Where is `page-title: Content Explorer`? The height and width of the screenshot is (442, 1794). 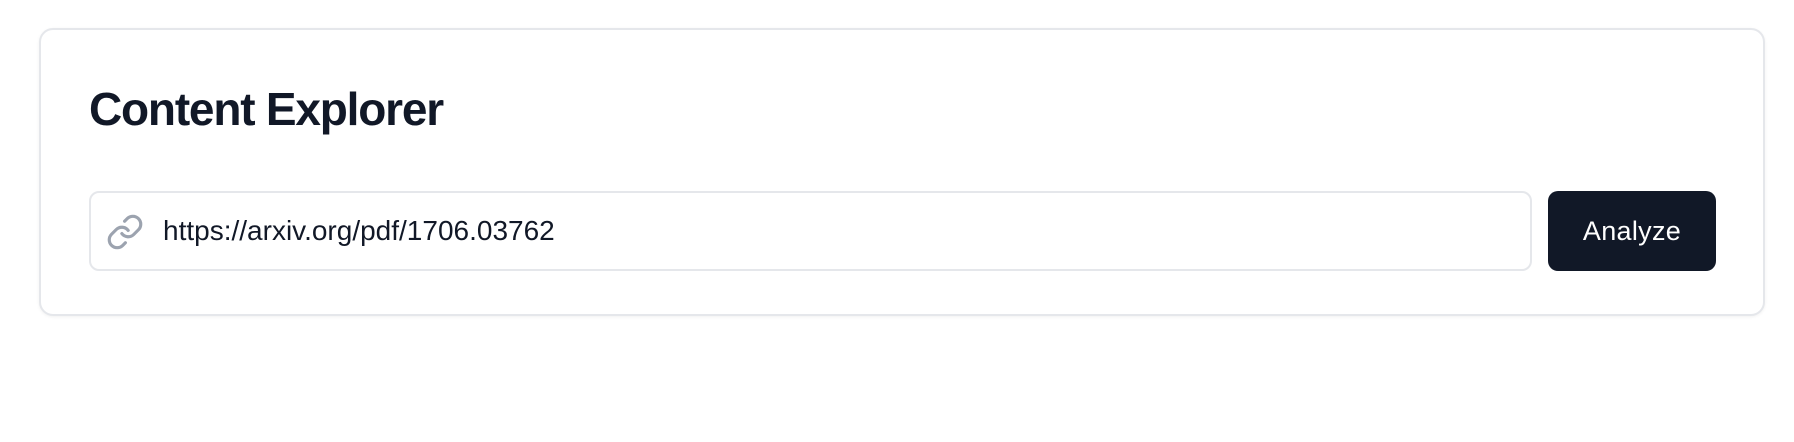 page-title: Content Explorer is located at coordinates (266, 109).